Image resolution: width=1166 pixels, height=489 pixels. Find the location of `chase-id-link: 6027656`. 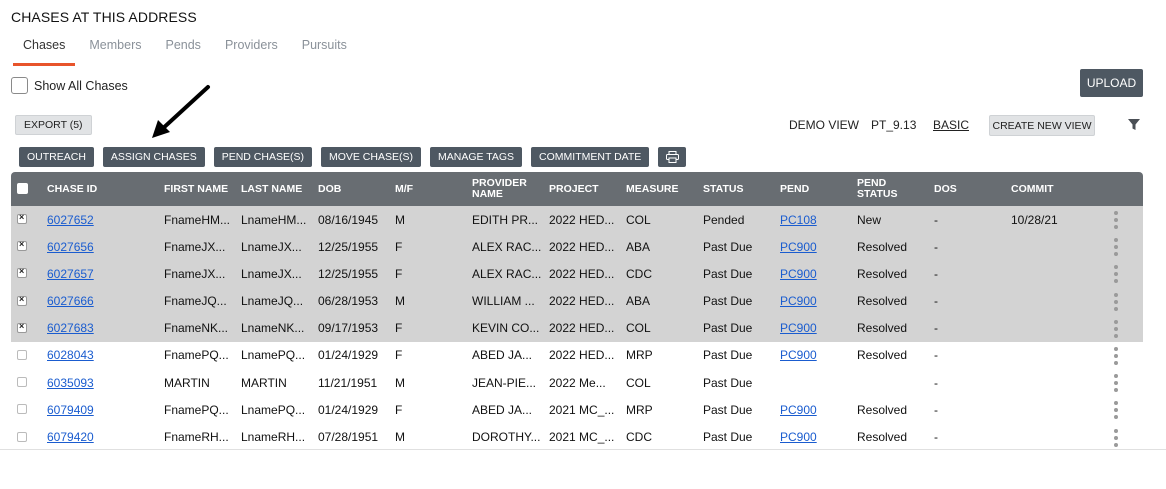

chase-id-link: 6027656 is located at coordinates (70, 246).